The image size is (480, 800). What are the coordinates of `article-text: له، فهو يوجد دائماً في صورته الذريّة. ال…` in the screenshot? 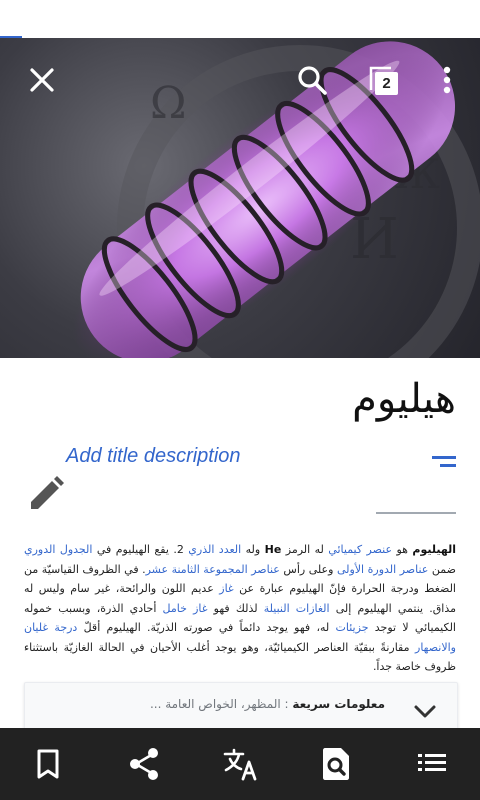 It's located at (206, 627).